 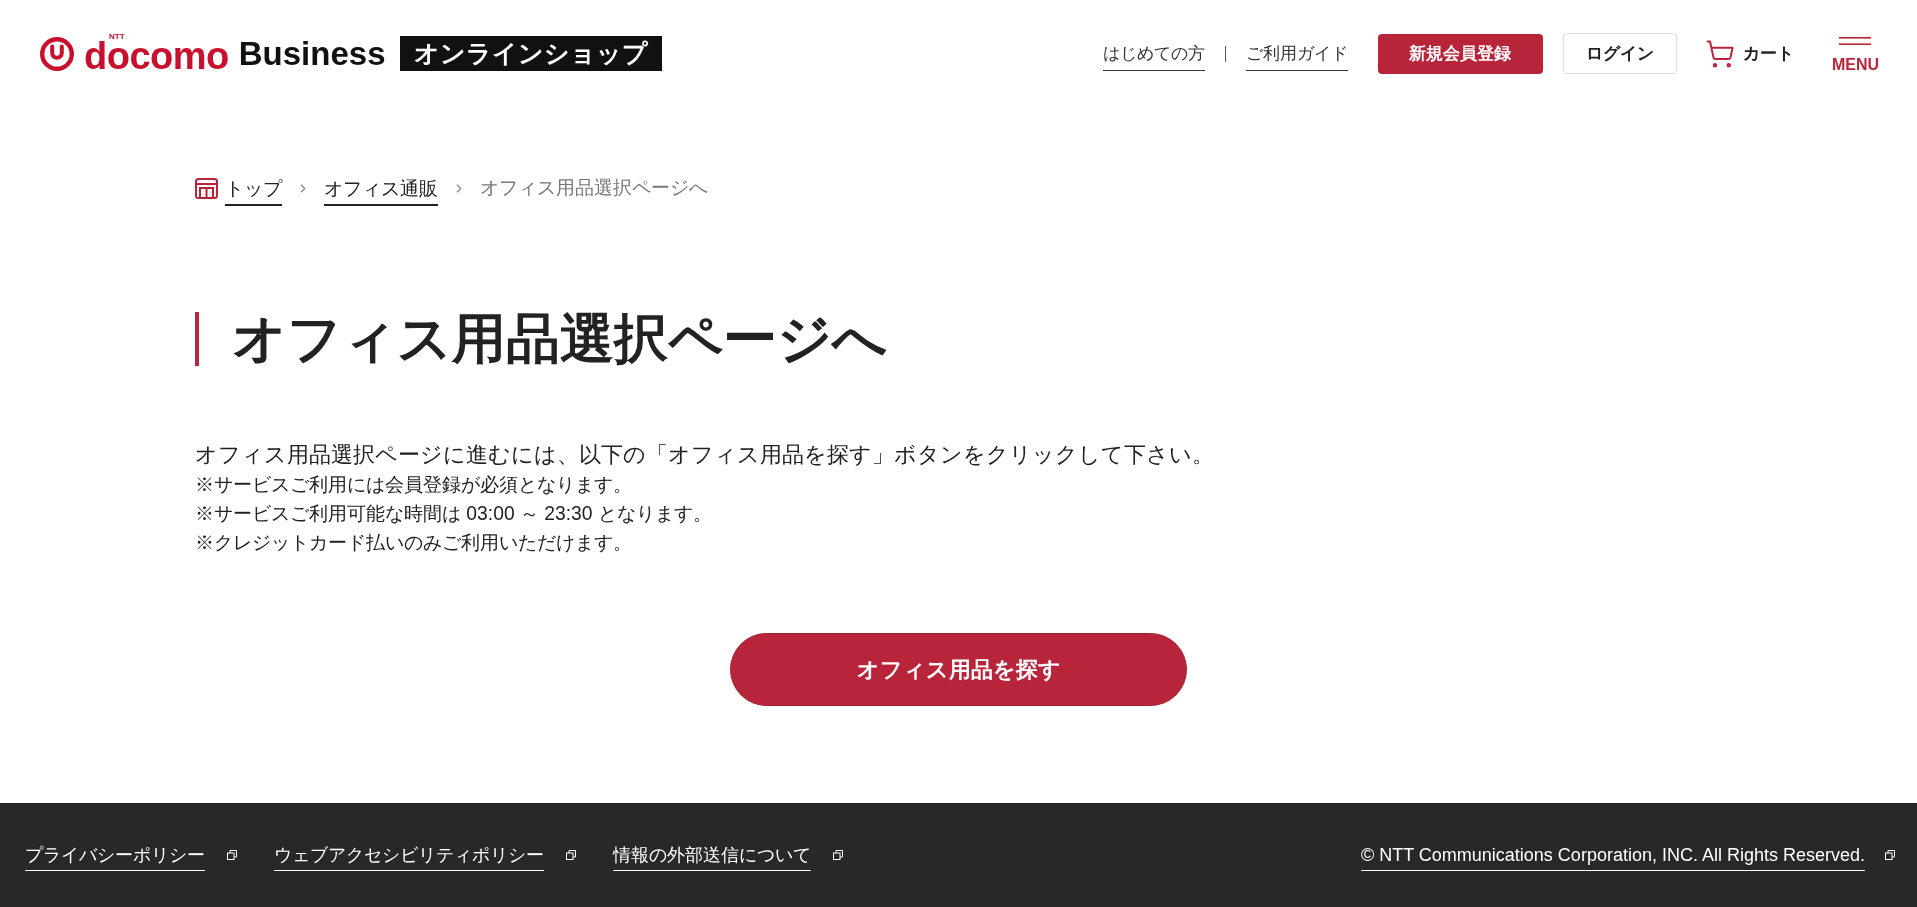 I want to click on cart-link: カート, so click(x=1749, y=53).